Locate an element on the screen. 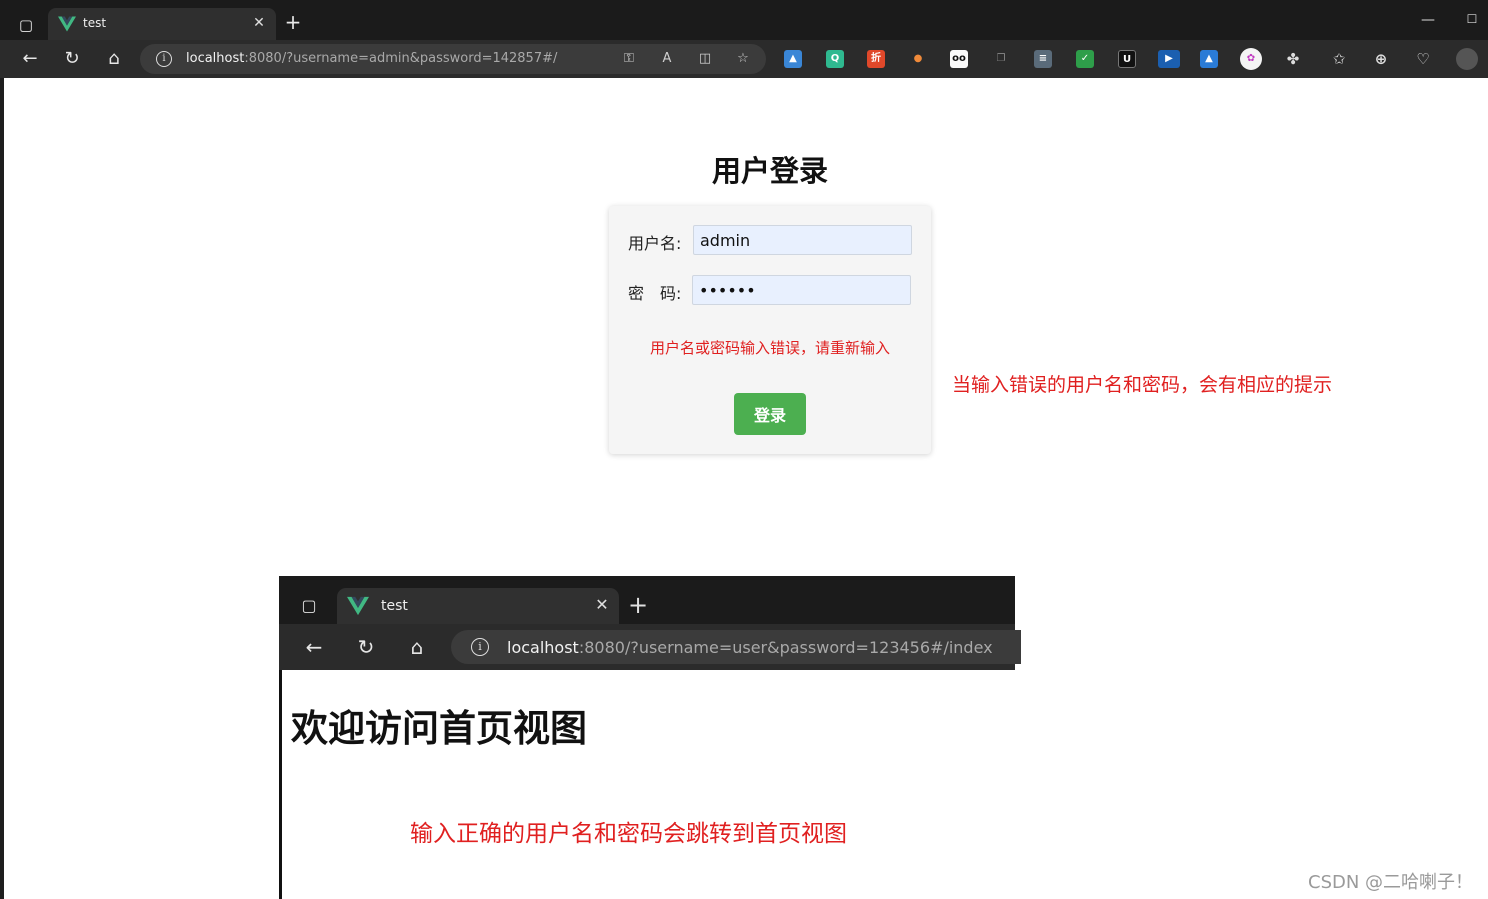  qr-ext-icon: Q is located at coordinates (835, 59).